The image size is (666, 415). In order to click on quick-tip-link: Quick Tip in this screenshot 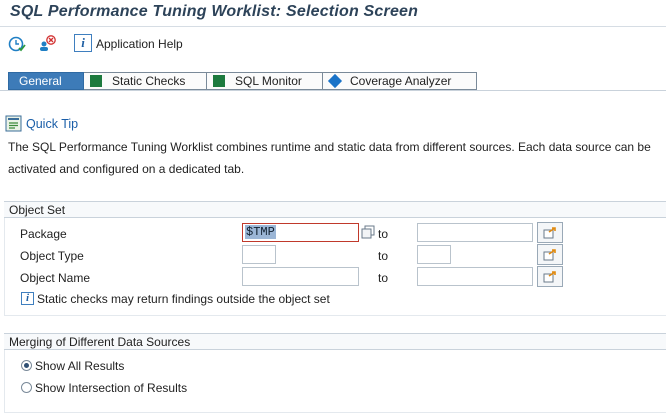, I will do `click(52, 124)`.